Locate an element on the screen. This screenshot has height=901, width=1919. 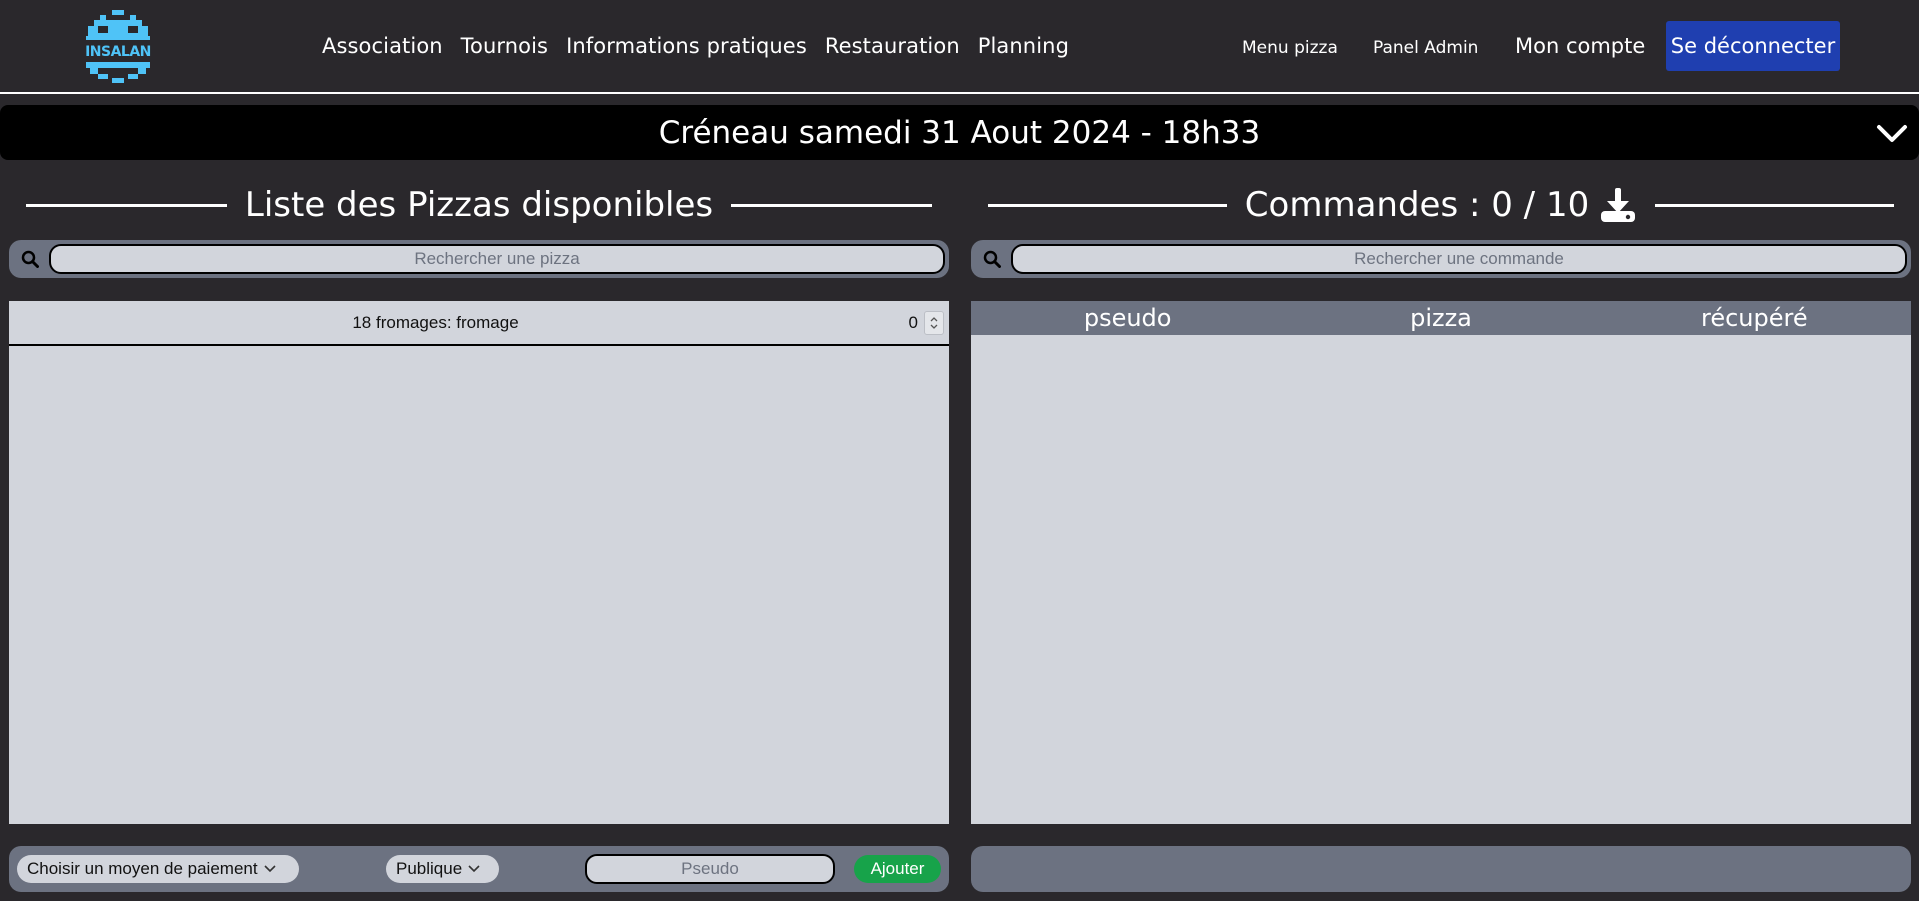
creneau-selector: Créneau samedi 31 Aout 2024 - 18h33 is located at coordinates (959, 132).